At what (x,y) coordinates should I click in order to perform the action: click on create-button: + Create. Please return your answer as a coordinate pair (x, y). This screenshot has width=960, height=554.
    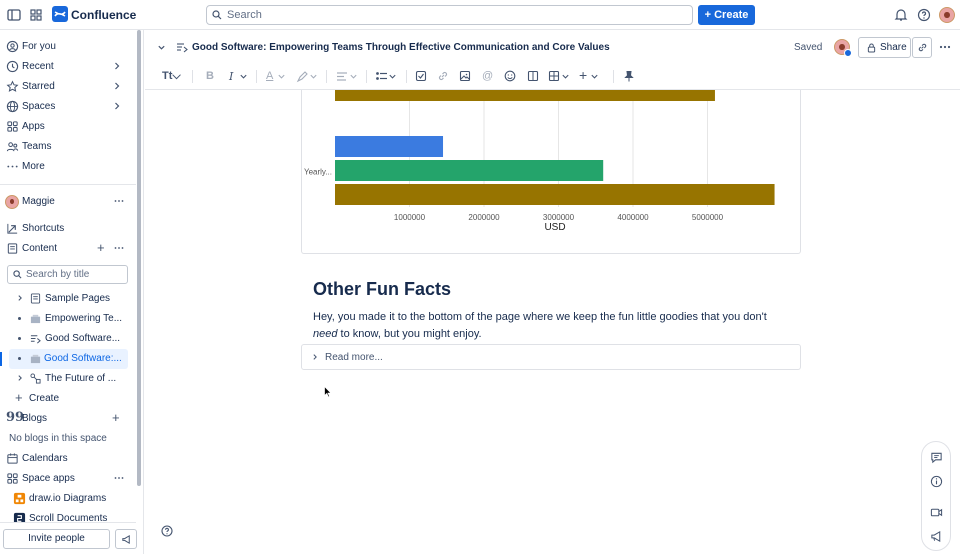
    Looking at the image, I should click on (726, 15).